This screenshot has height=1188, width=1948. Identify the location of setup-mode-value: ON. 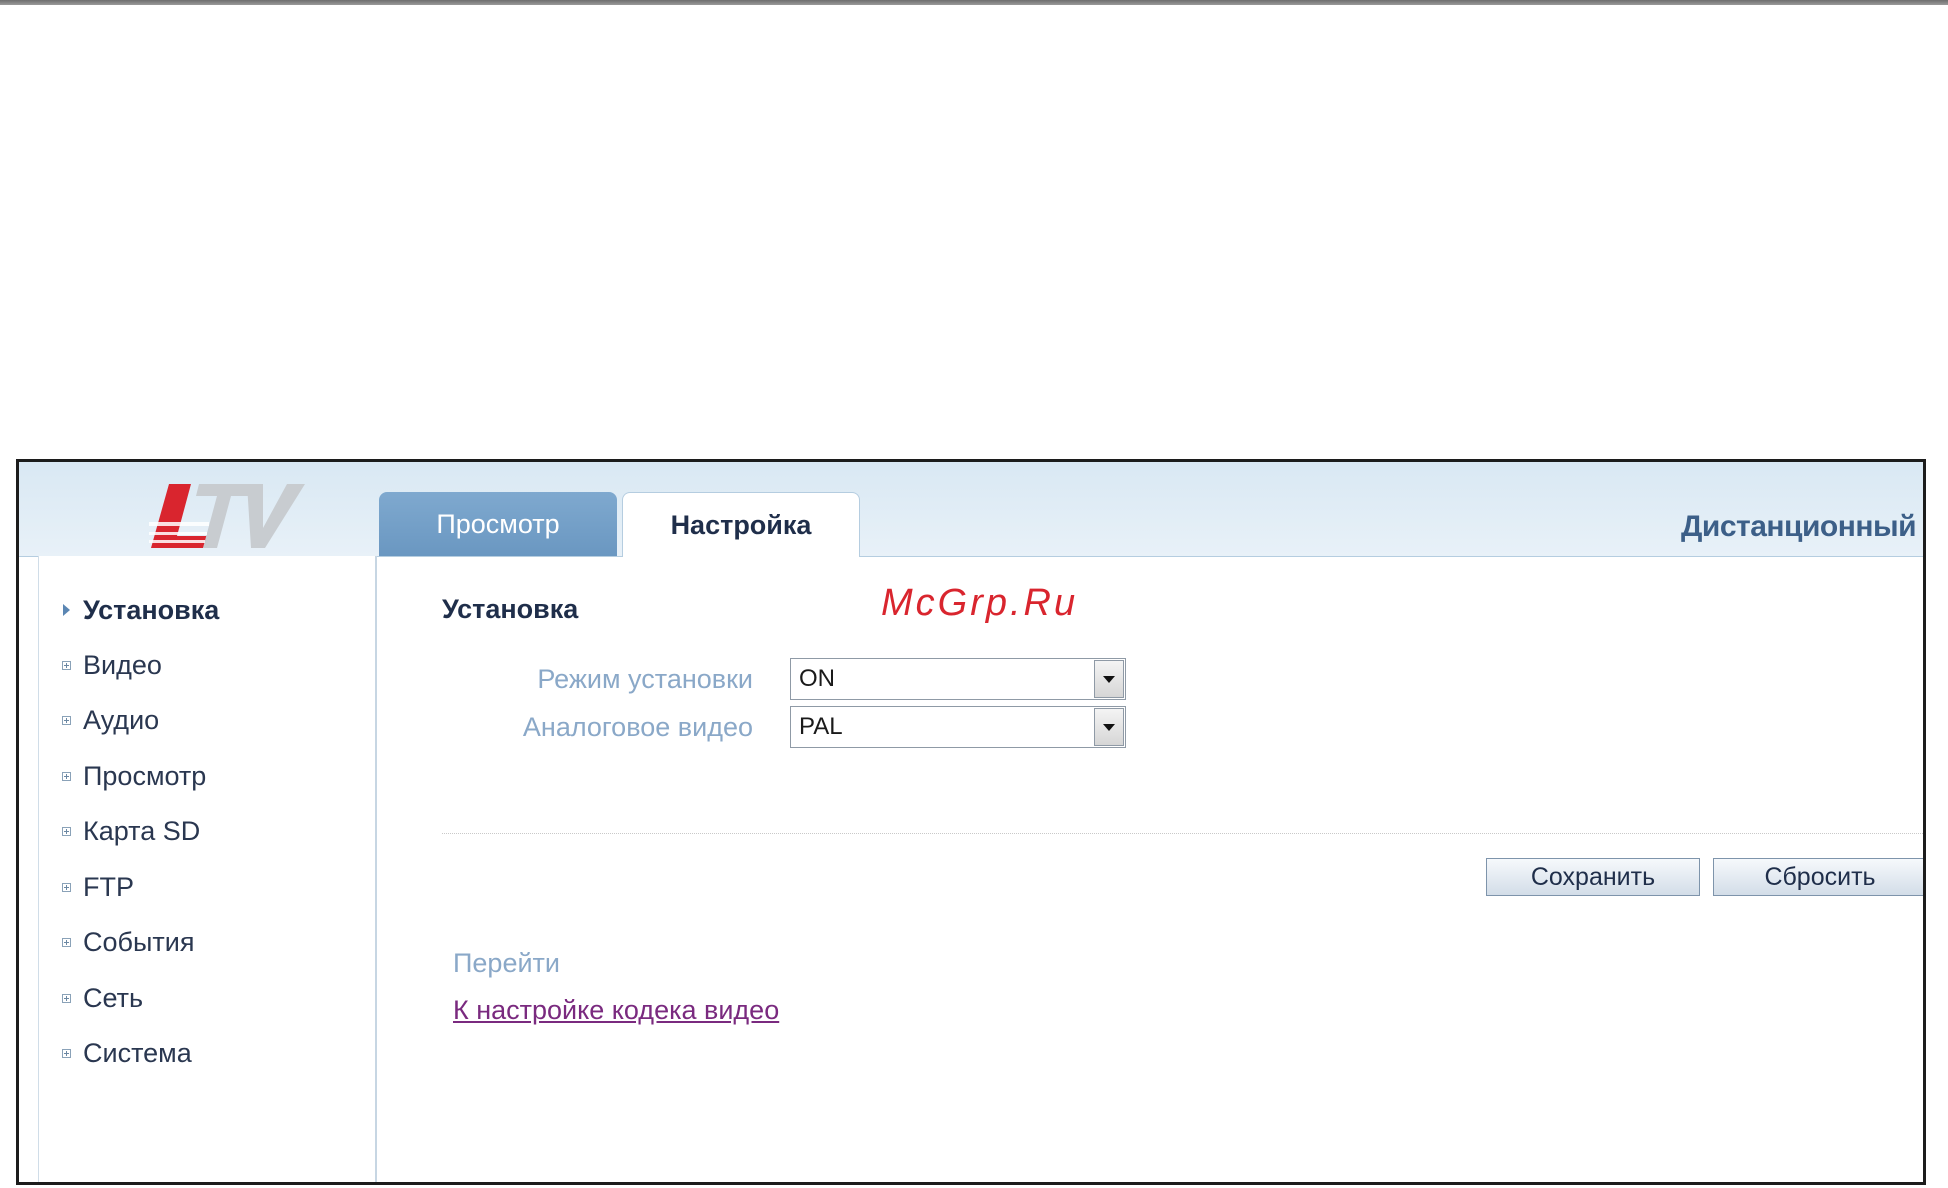
(817, 678).